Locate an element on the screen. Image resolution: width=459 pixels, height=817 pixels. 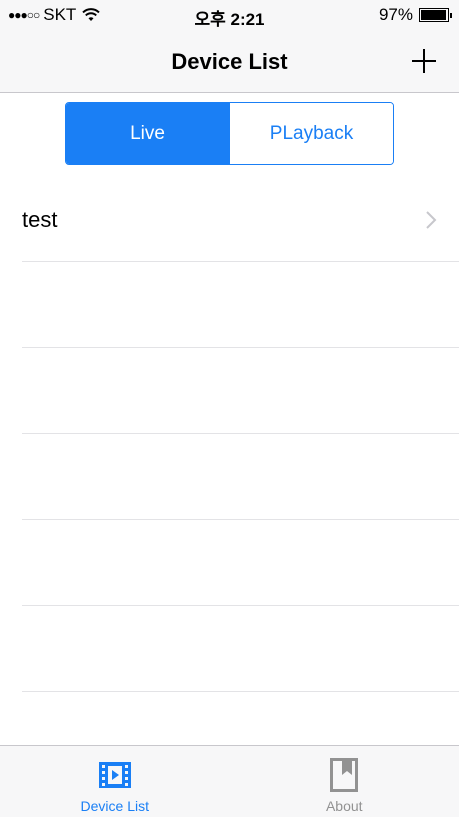
add-device-button is located at coordinates (424, 61).